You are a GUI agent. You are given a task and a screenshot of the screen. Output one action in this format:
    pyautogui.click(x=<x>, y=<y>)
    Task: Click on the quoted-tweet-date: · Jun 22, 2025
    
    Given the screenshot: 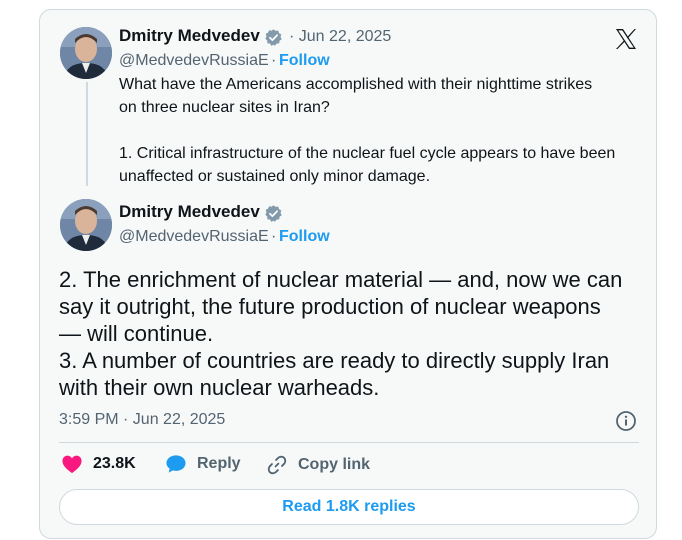 What is the action you would take?
    pyautogui.click(x=340, y=37)
    